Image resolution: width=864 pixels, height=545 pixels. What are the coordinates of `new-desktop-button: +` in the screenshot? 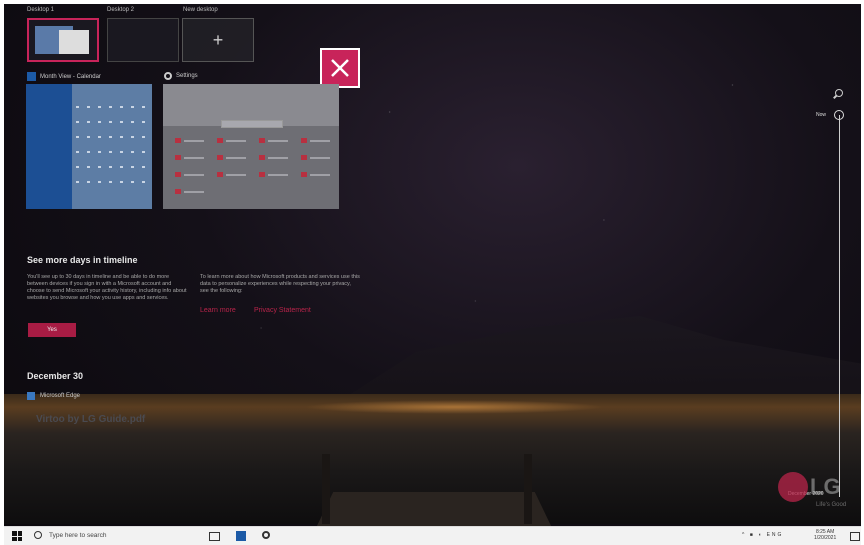 It's located at (218, 40).